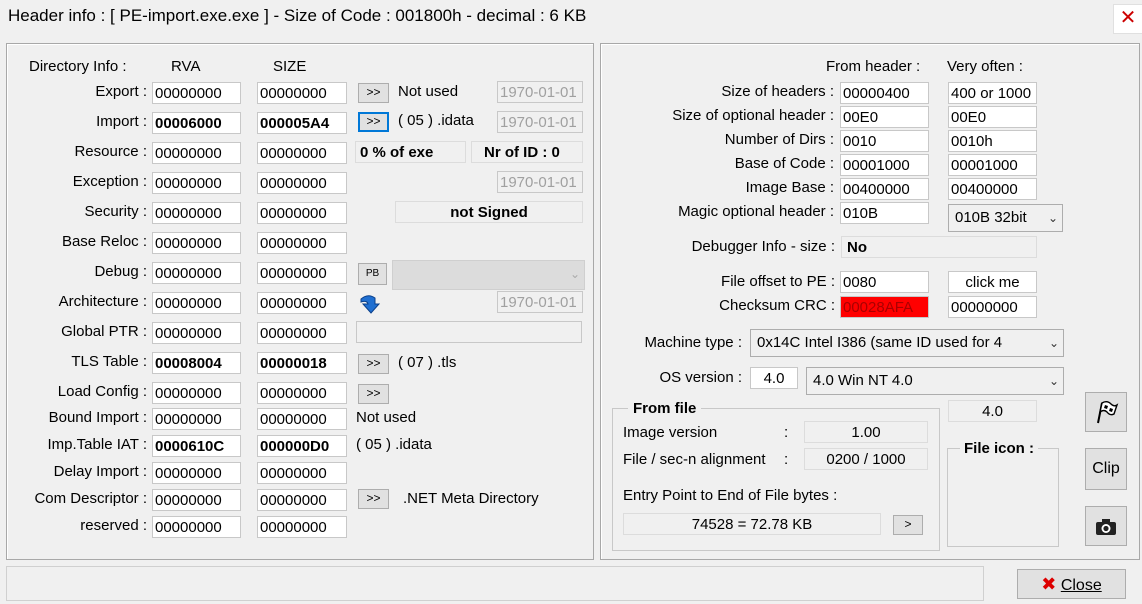 Image resolution: width=1142 pixels, height=604 pixels. I want to click on alignment-label: File / sec-n alignment, so click(694, 459).